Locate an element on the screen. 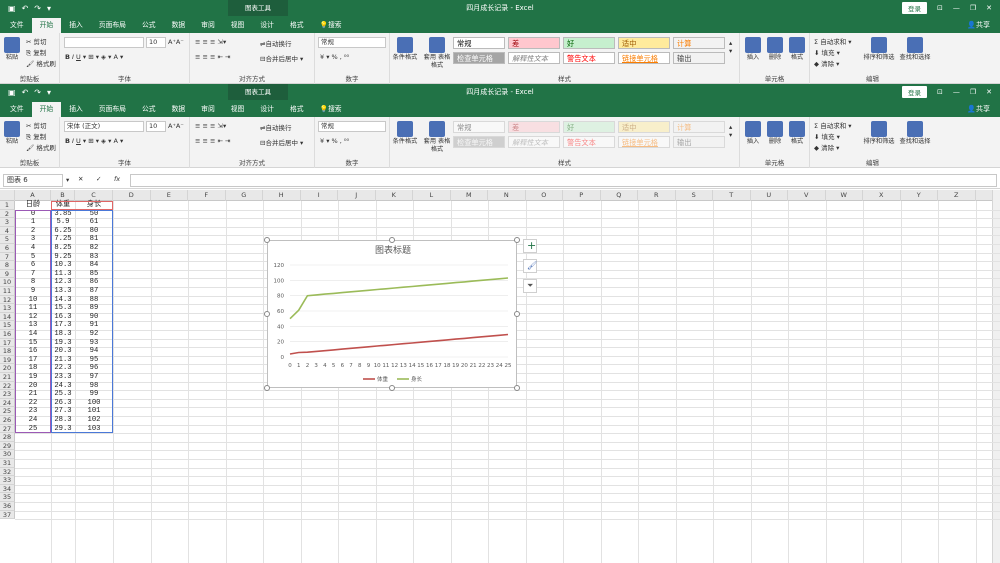  grow-font-icon-secondary: A⁺A⁻ is located at coordinates (176, 126).